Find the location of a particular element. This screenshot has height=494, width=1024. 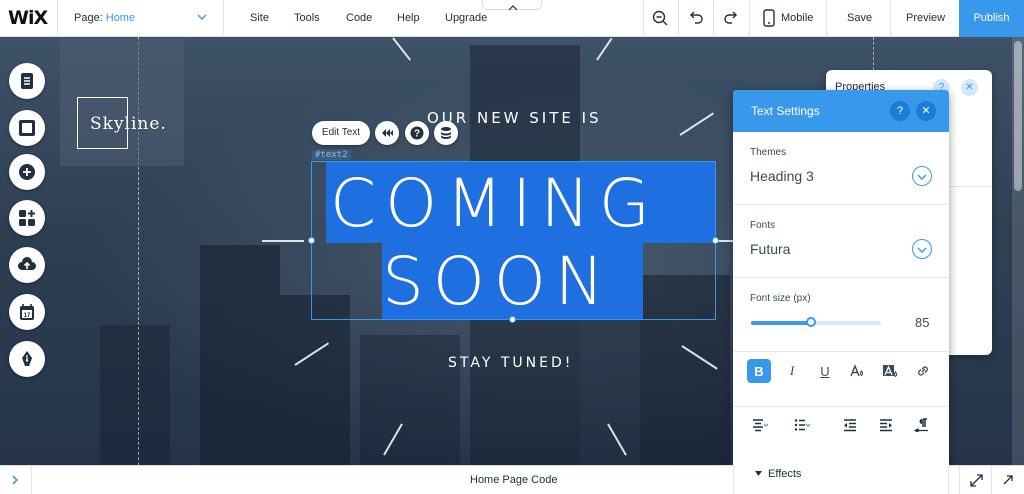

menu-tools: Tools is located at coordinates (307, 18).